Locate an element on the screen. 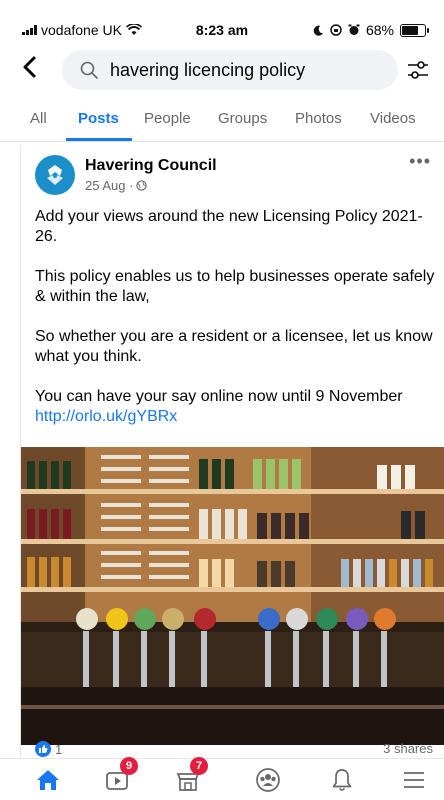 This screenshot has height=800, width=444. nav-groups is located at coordinates (268, 780).